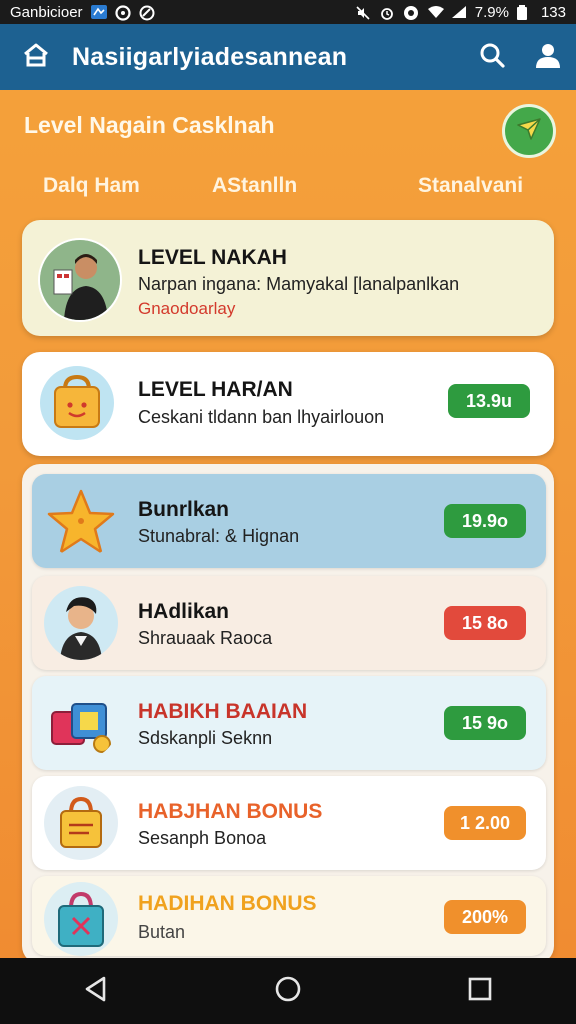 The height and width of the screenshot is (1024, 576). I want to click on clock: 133, so click(553, 12).